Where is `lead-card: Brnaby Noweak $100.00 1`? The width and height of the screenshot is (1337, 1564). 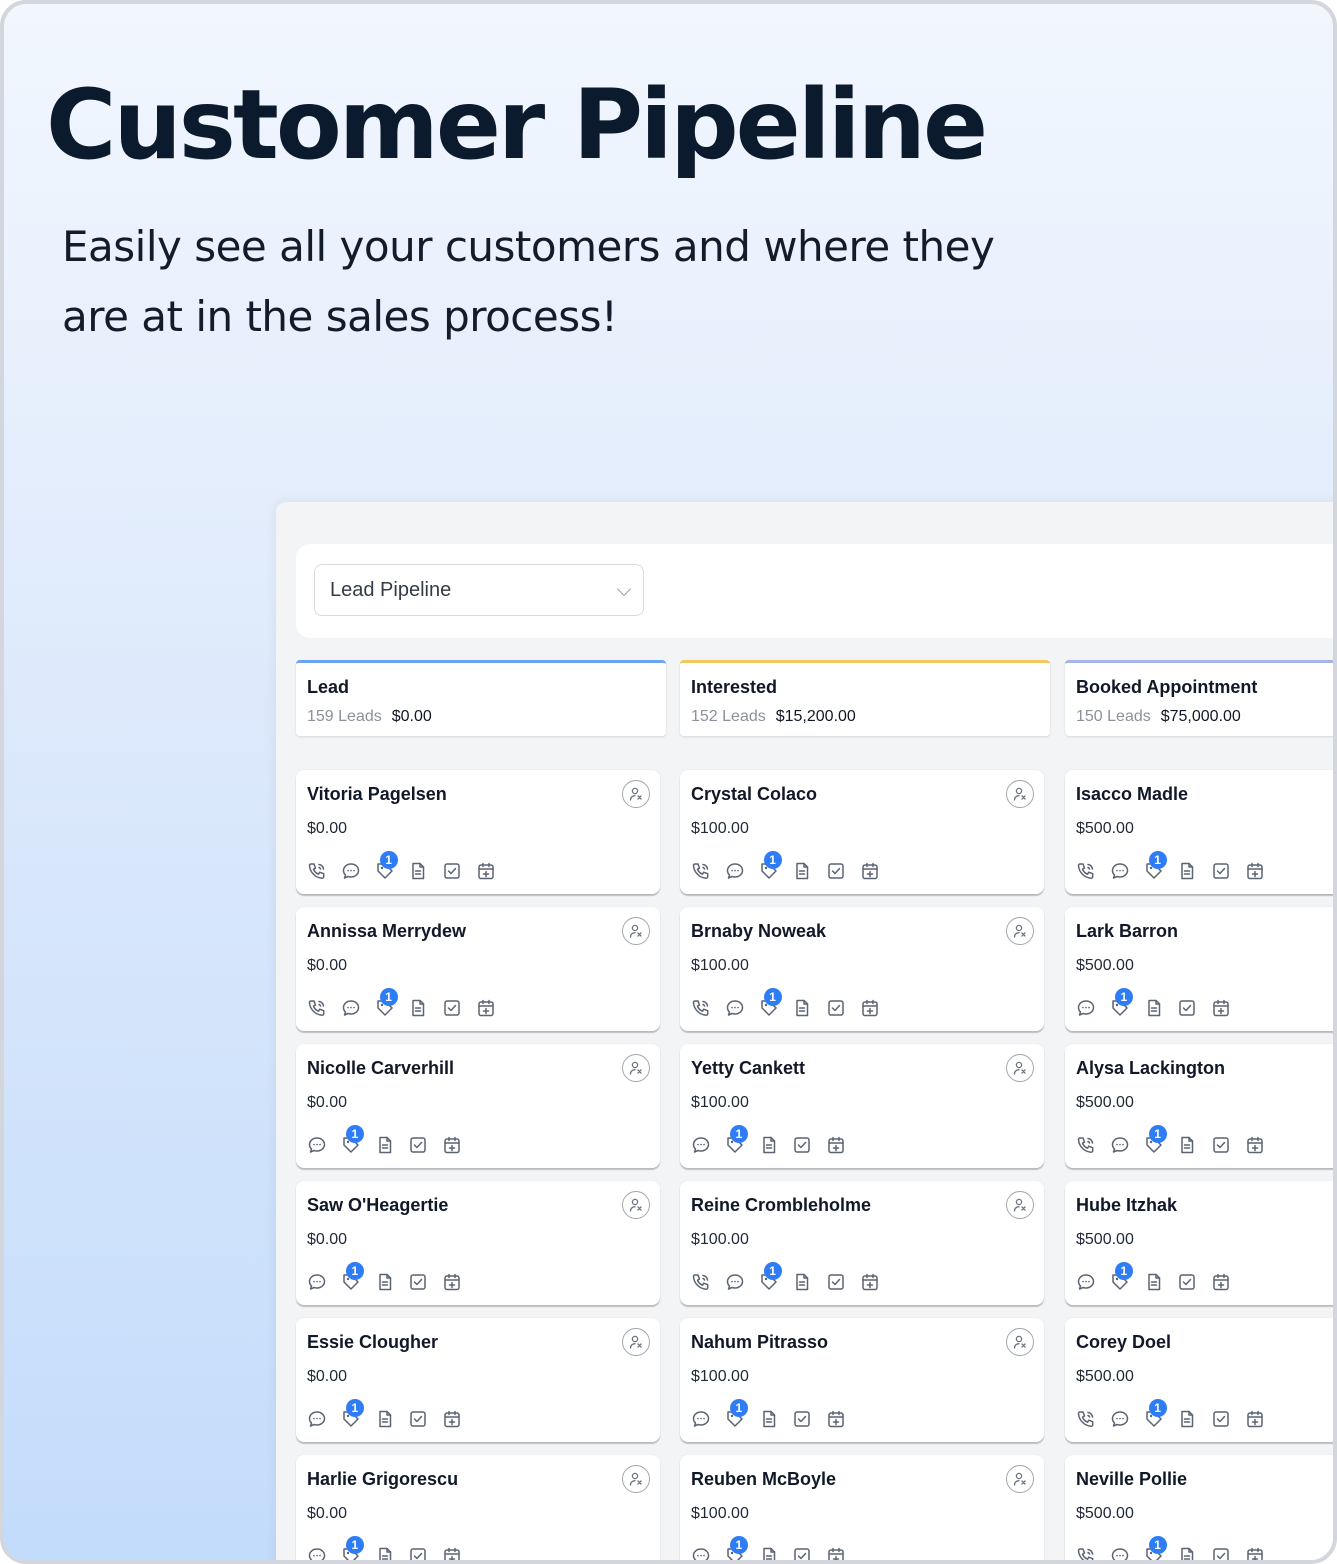 lead-card: Brnaby Noweak $100.00 1 is located at coordinates (862, 969).